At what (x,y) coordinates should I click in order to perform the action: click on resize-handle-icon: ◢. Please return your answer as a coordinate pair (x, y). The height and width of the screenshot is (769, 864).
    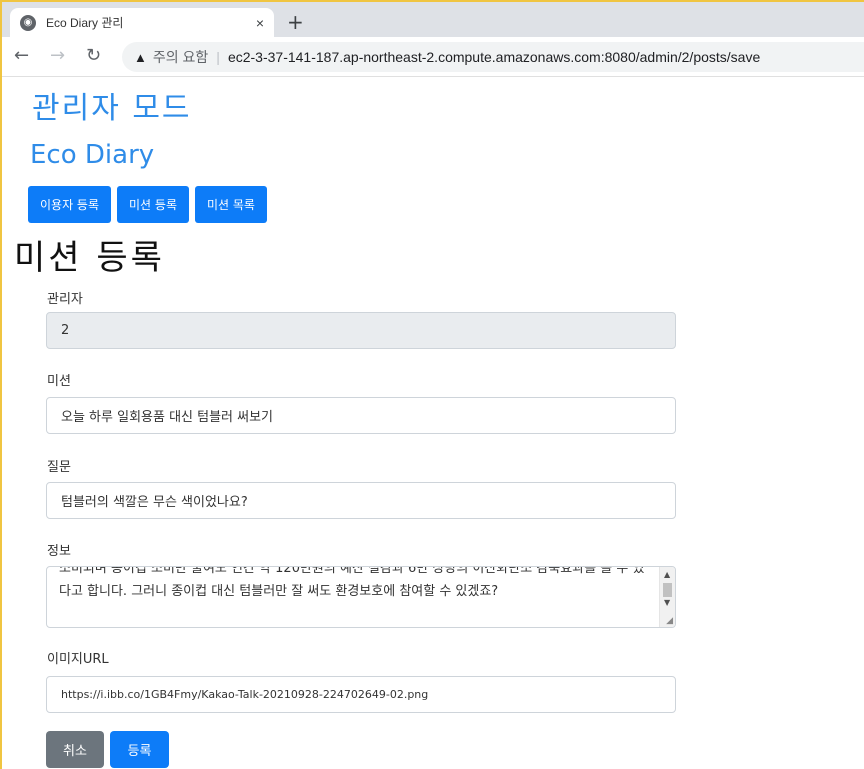
    Looking at the image, I should click on (669, 621).